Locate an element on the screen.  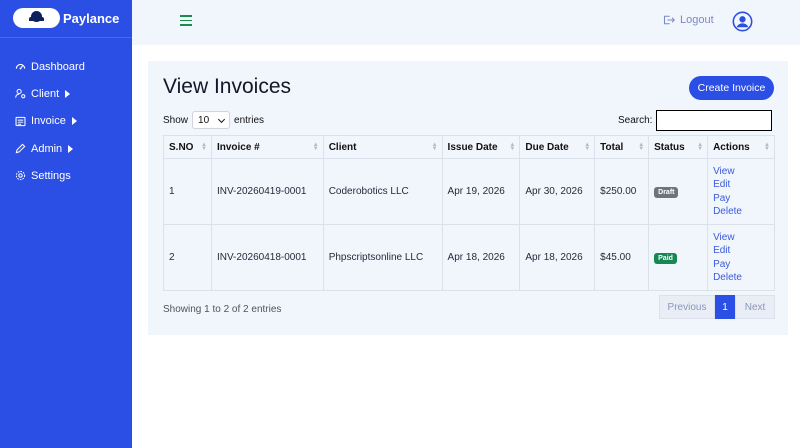
sidebar-divider is located at coordinates (66, 37).